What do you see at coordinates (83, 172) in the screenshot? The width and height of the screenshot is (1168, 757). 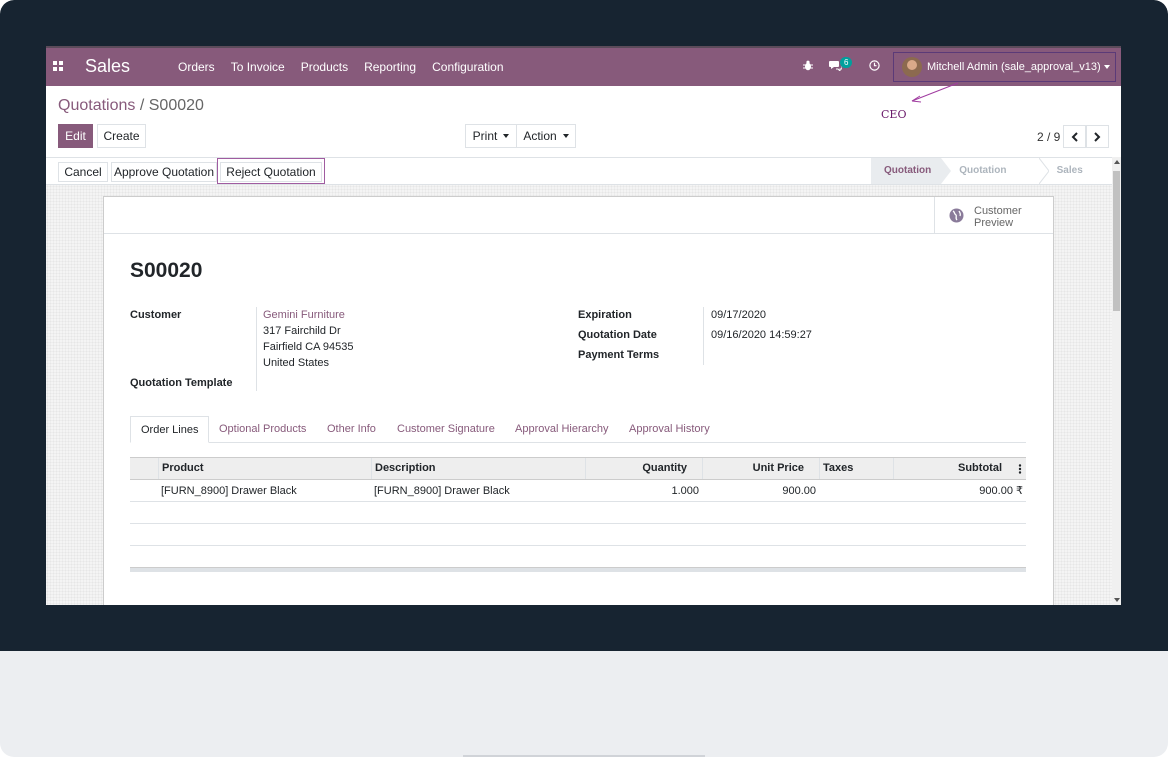 I see `cancel-button: Cancel` at bounding box center [83, 172].